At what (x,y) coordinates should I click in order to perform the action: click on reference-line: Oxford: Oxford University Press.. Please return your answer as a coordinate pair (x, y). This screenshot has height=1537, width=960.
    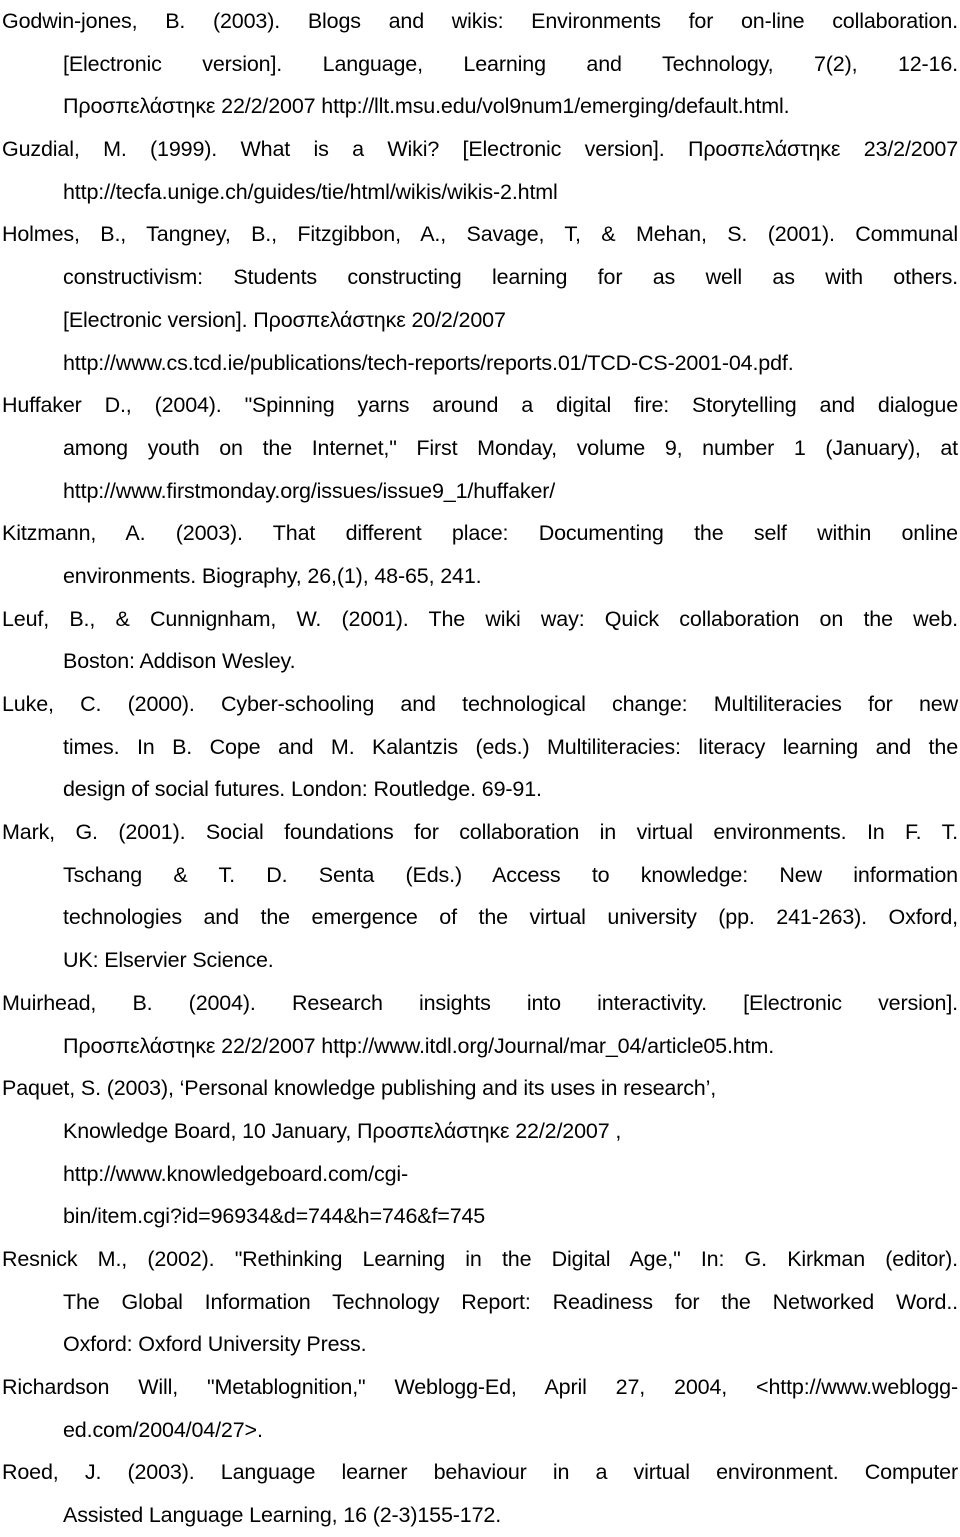
    Looking at the image, I should click on (215, 1344).